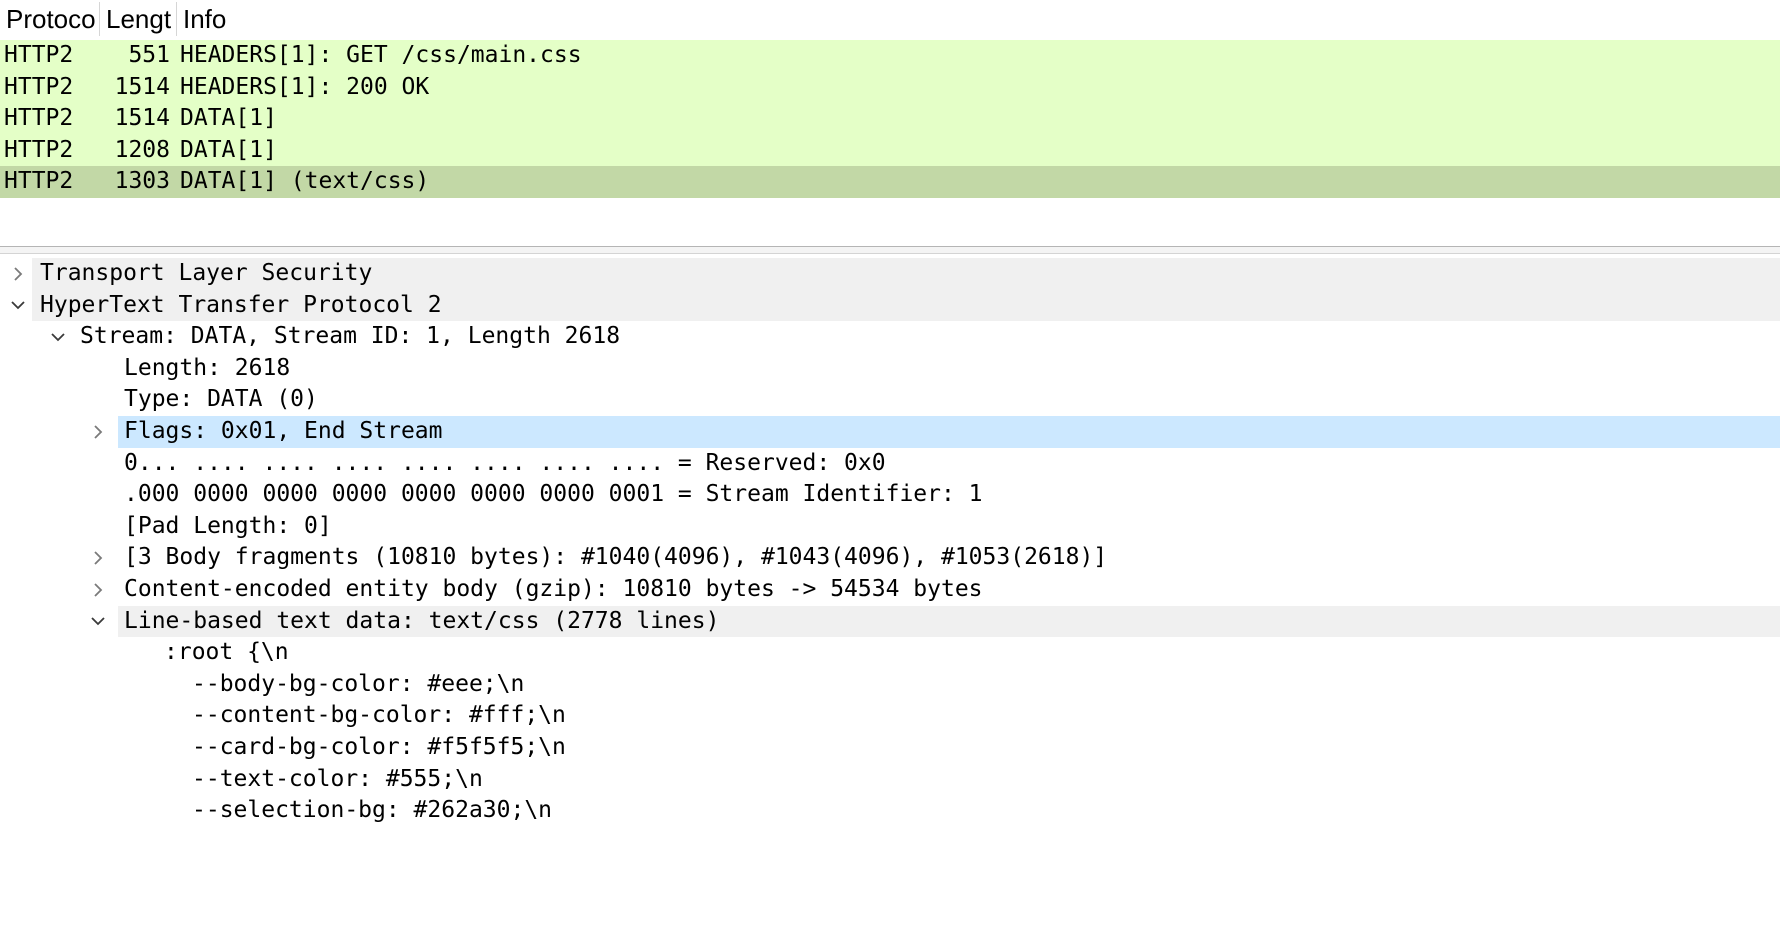  Describe the element at coordinates (379, 746) in the screenshot. I see `tree-item-label: --card-bg-color: #f5f5f5;\n` at that location.